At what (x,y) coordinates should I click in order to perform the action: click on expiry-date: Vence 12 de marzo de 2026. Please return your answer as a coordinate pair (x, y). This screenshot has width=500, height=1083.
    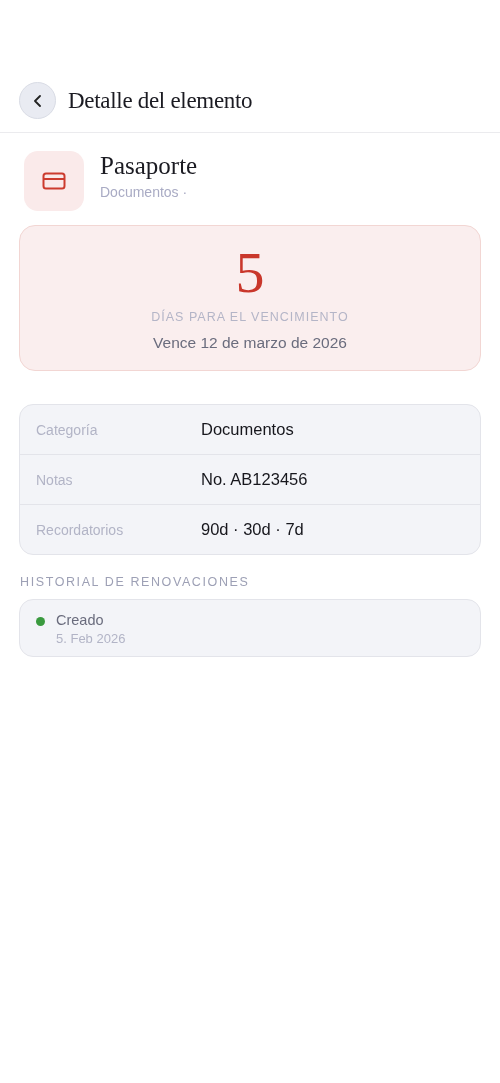
    Looking at the image, I should click on (250, 343).